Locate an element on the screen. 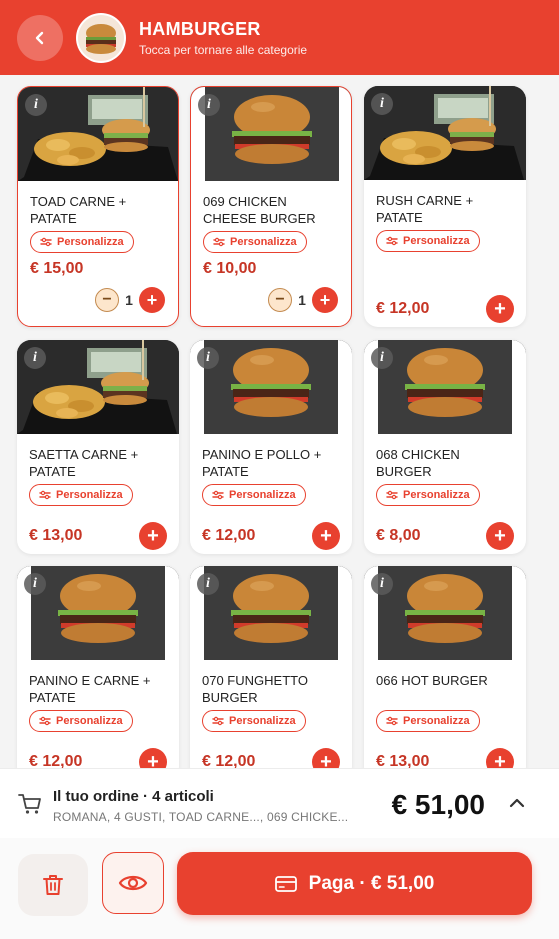  clear-order-button is located at coordinates (53, 885).